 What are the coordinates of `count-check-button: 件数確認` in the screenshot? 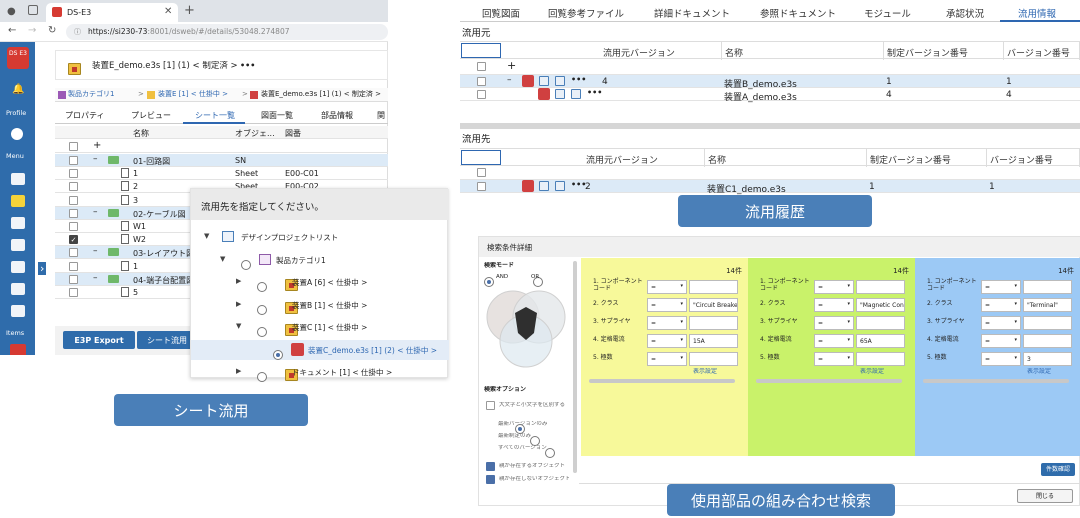 It's located at (1058, 469).